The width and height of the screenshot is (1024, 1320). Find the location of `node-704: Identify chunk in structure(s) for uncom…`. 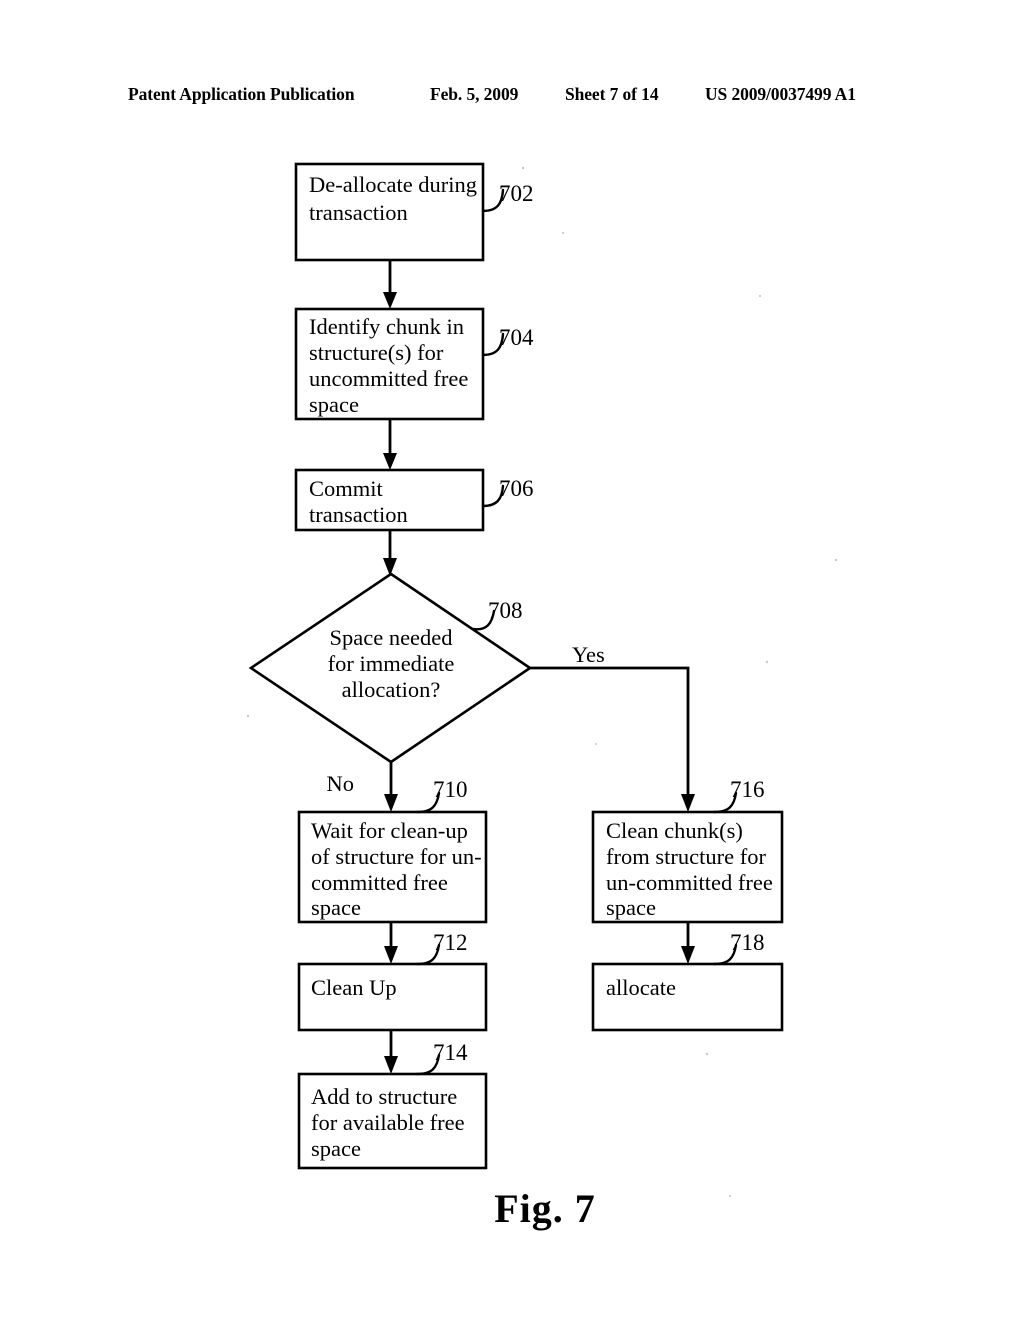

node-704: Identify chunk in structure(s) for uncom… is located at coordinates (414, 364).